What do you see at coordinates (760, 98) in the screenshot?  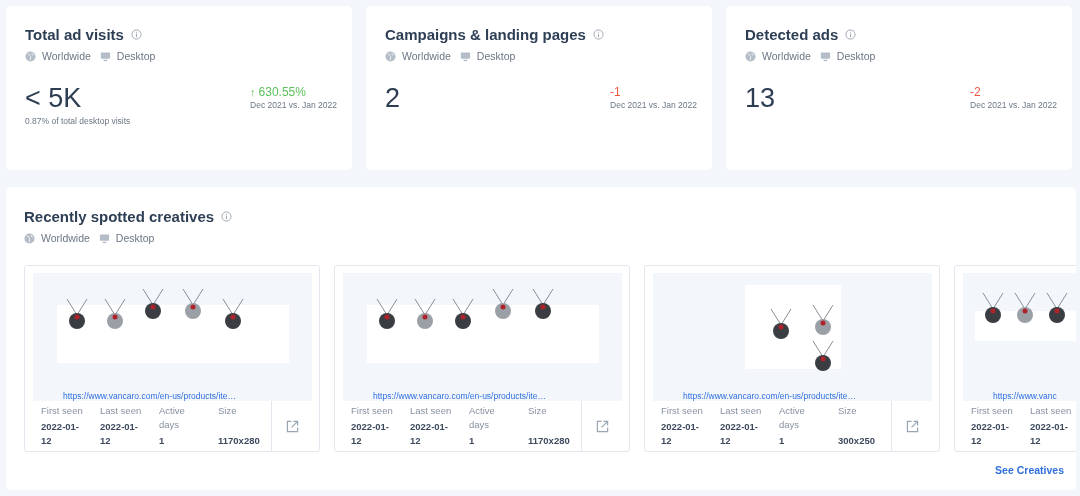 I see `metric-value: 13` at bounding box center [760, 98].